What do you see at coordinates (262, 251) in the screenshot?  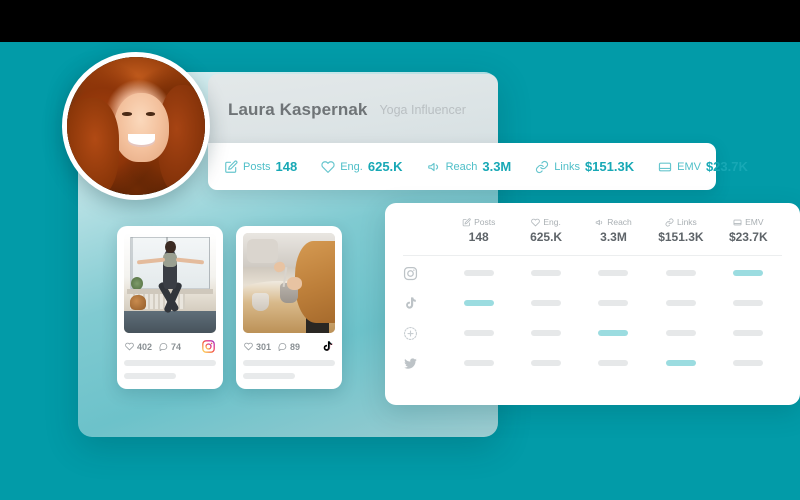 I see `sofa-shape` at bounding box center [262, 251].